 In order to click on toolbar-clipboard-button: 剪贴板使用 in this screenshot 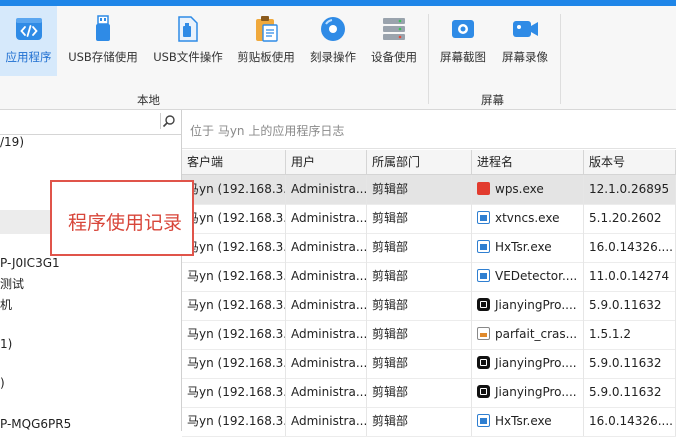, I will do `click(266, 41)`.